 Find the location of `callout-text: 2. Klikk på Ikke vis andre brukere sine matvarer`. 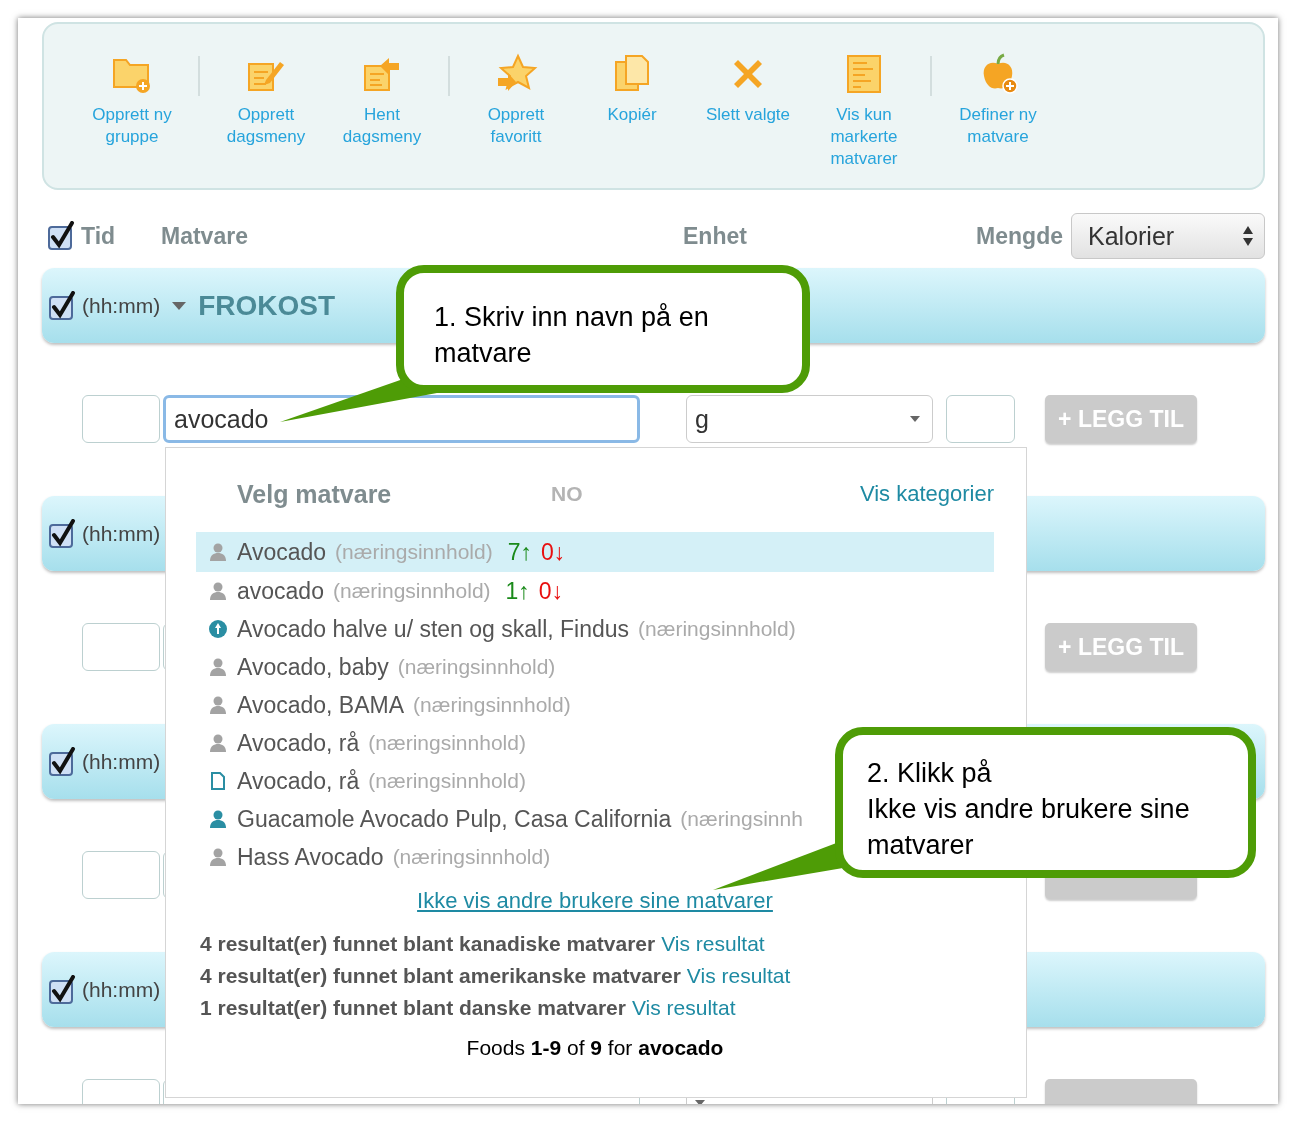

callout-text: 2. Klikk på Ikke vis andre brukere sine matvarer is located at coordinates (1029, 809).